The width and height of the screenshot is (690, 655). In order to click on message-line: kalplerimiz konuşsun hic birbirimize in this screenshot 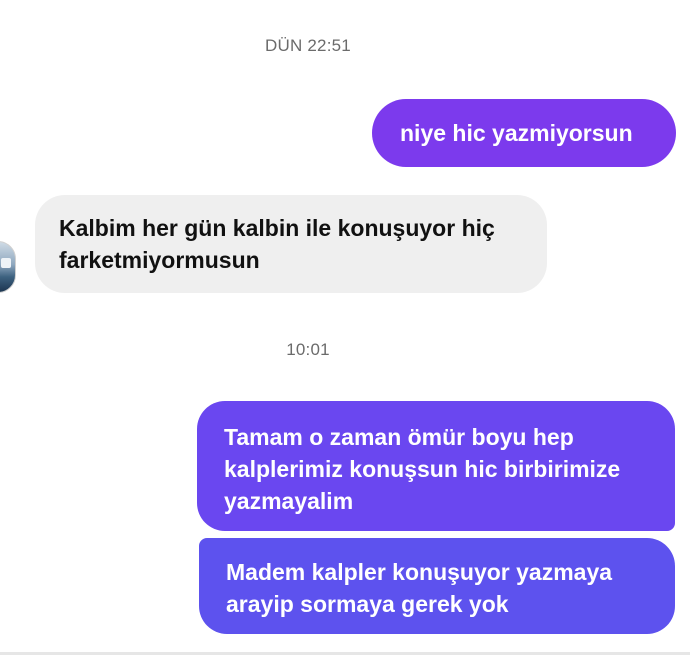, I will do `click(422, 469)`.